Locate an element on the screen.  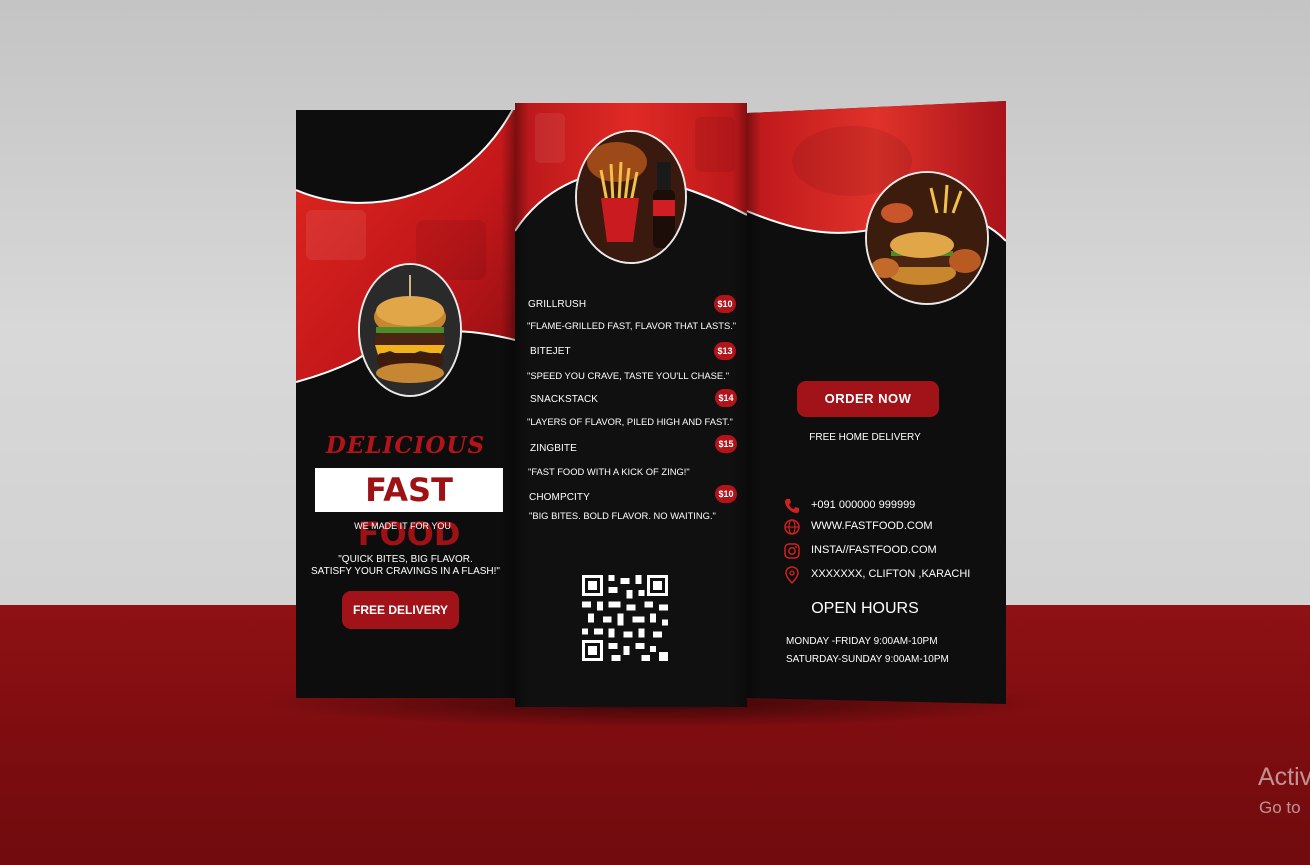
delivery-note: FREE HOME DELIVERY is located at coordinates (865, 437).